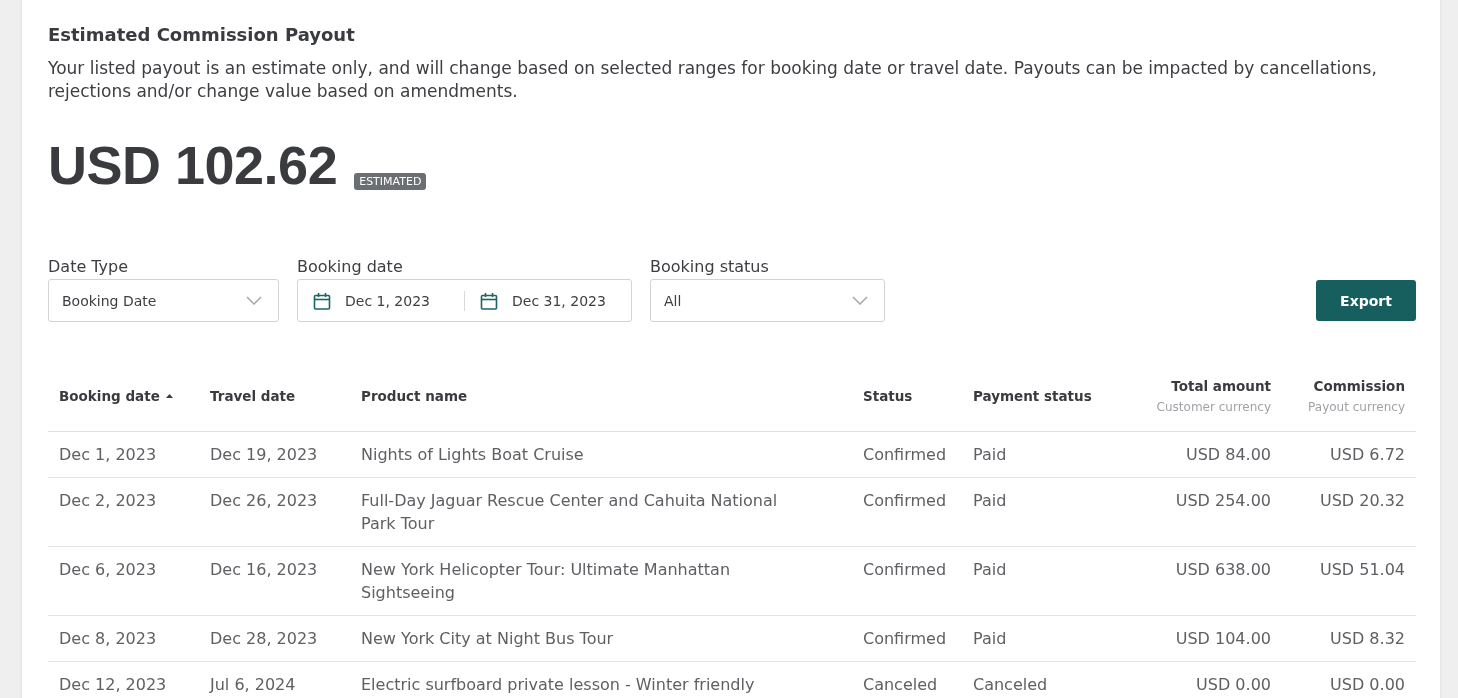 This screenshot has height=698, width=1458. What do you see at coordinates (116, 395) in the screenshot?
I see `column-header: Booking date` at bounding box center [116, 395].